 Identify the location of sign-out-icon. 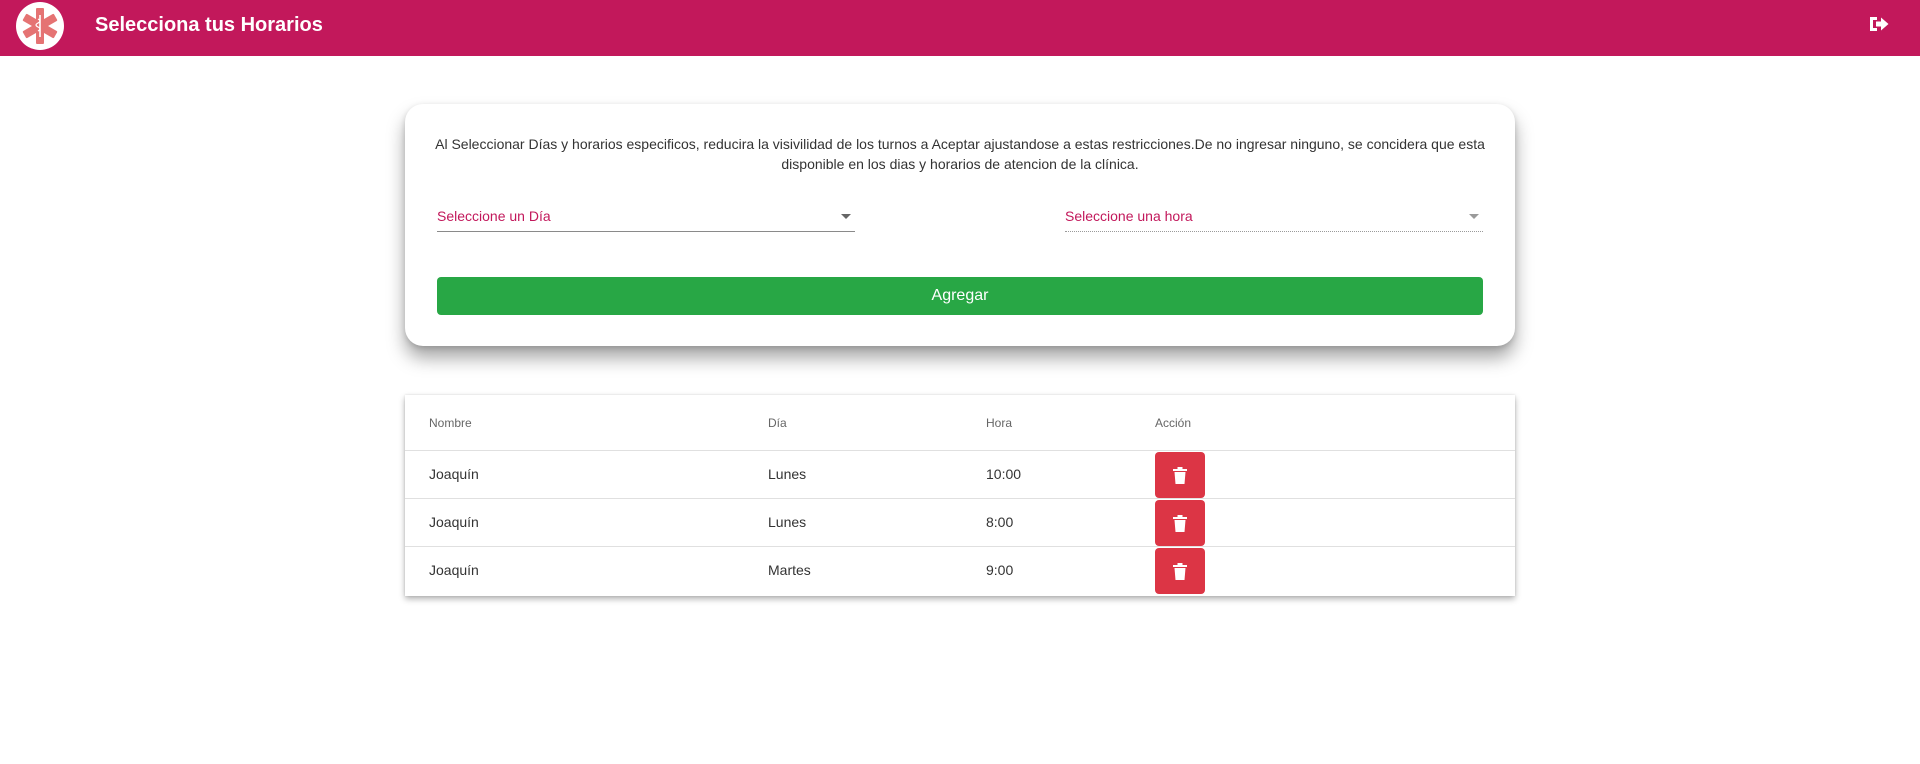
(1879, 24).